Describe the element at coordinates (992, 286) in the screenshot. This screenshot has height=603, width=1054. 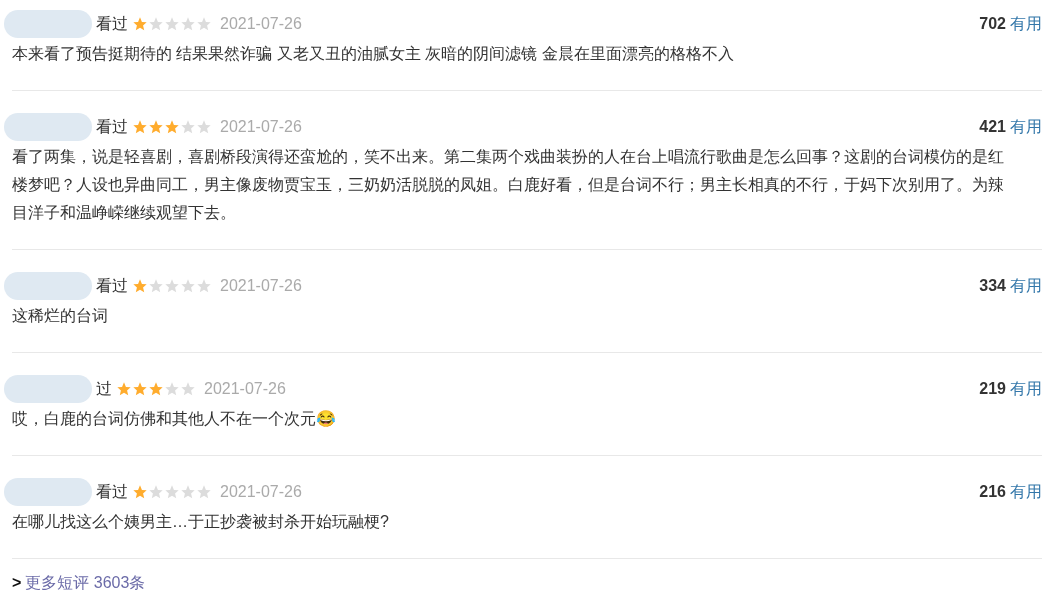
I see `vote-count: 334` at that location.